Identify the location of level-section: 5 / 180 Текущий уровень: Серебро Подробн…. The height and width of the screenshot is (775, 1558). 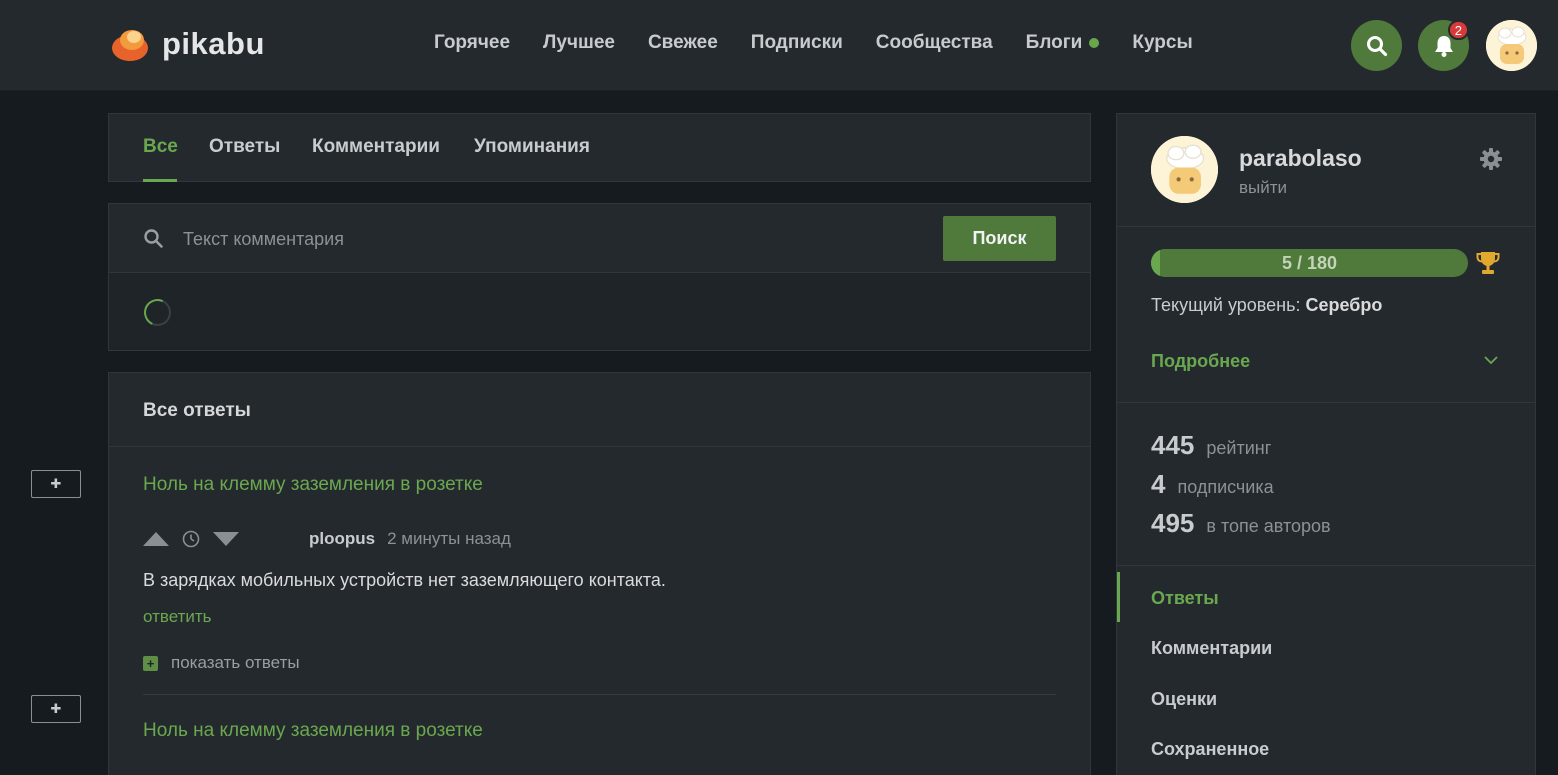
(1326, 315).